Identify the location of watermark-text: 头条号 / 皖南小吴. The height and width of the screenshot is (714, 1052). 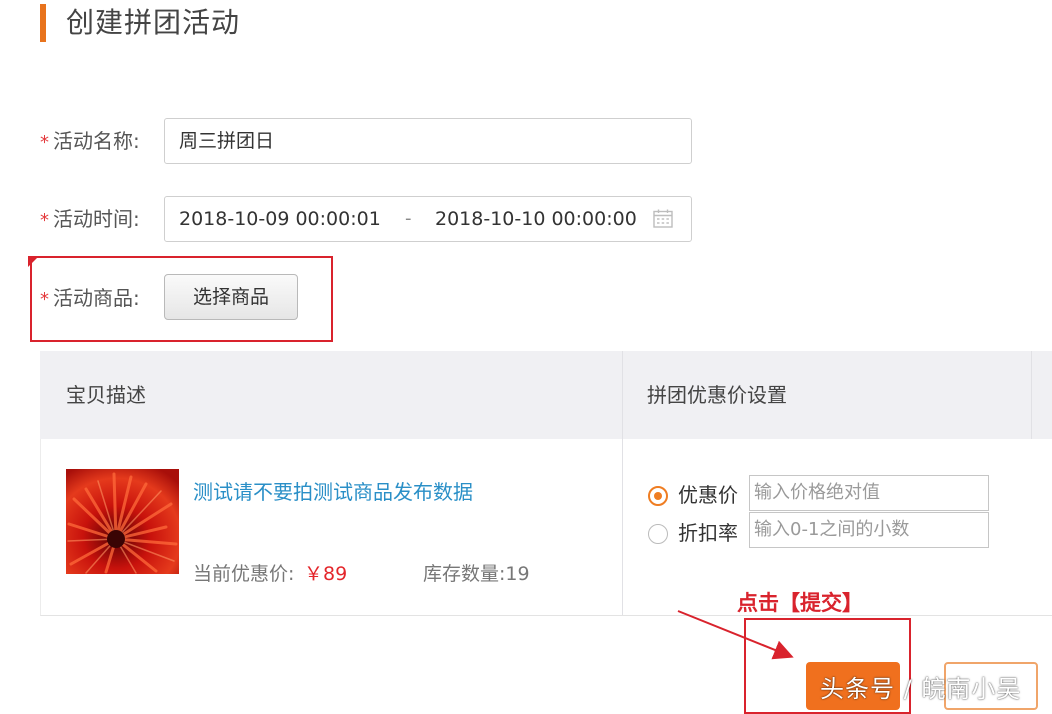
(921, 689).